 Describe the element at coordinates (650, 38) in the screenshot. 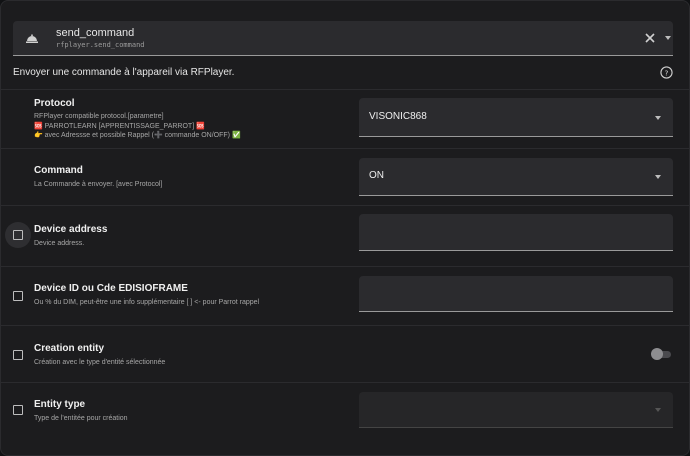

I see `close-icon` at that location.